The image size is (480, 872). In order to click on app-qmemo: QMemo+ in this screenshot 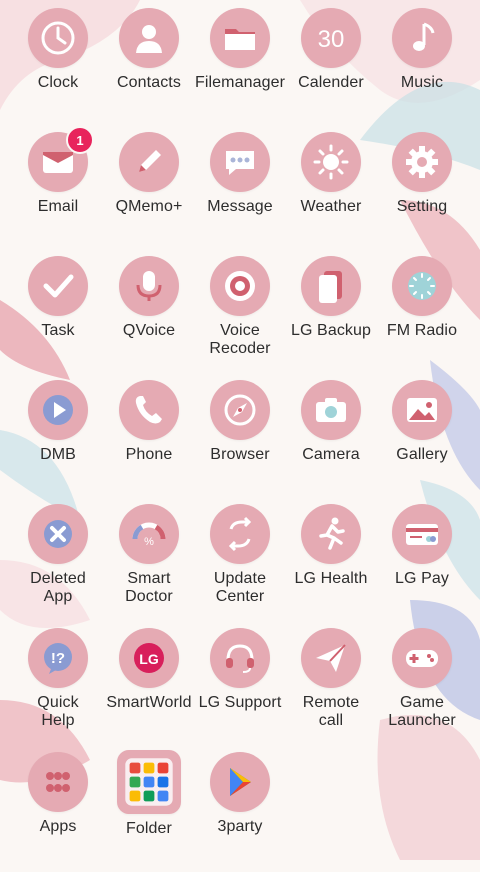, I will do `click(149, 192)`.